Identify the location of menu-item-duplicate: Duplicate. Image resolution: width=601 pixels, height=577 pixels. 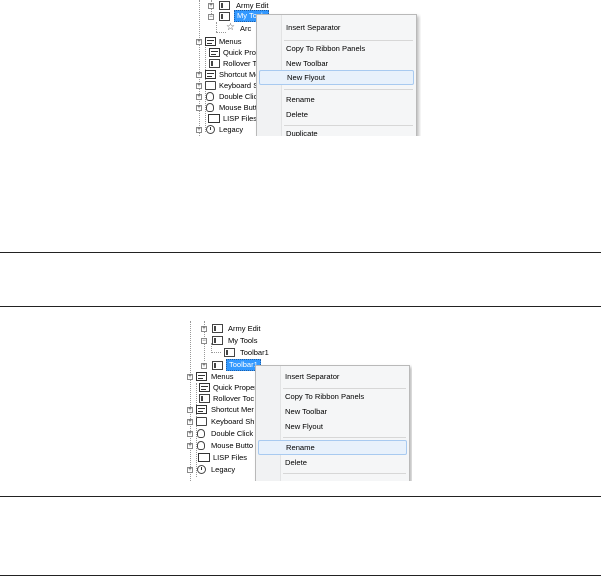
(336, 131).